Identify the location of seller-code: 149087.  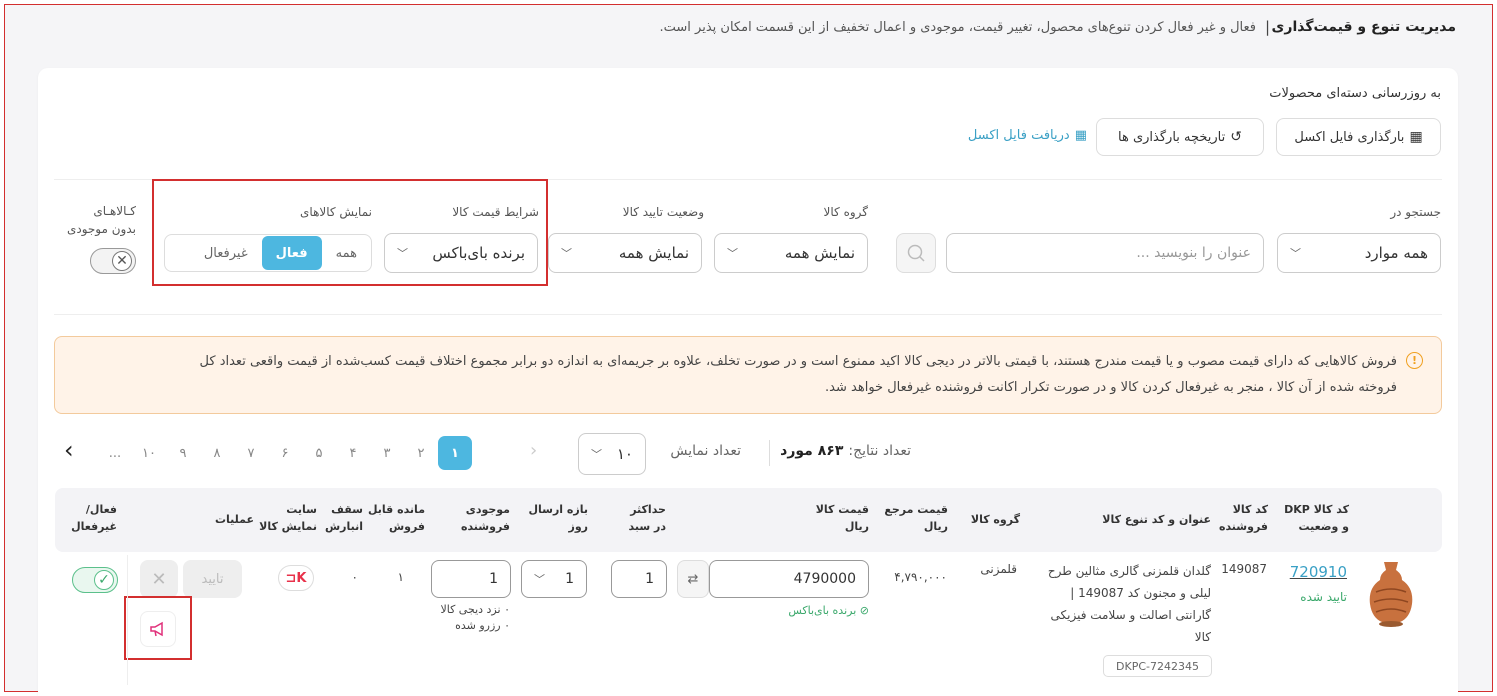
(1244, 569).